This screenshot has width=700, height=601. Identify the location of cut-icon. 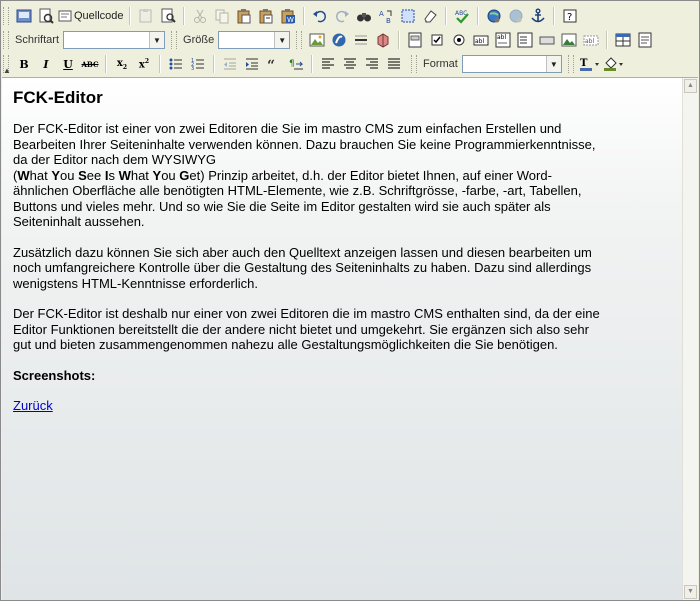
(199, 16).